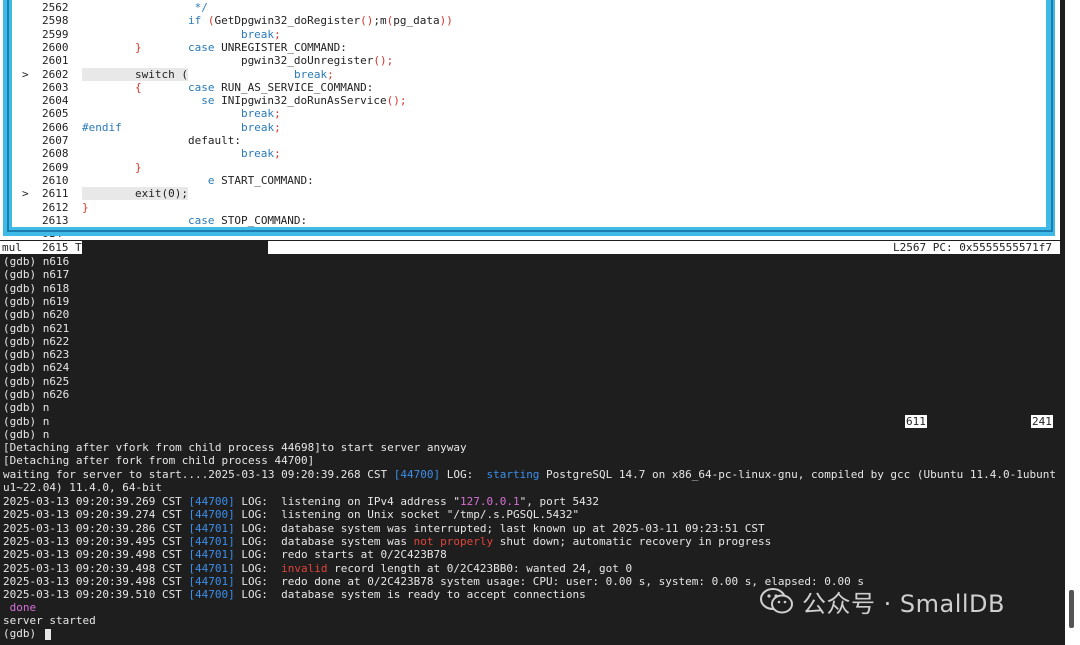 Image resolution: width=1080 pixels, height=645 pixels. What do you see at coordinates (55, 74) in the screenshot?
I see `line-number: 2602` at bounding box center [55, 74].